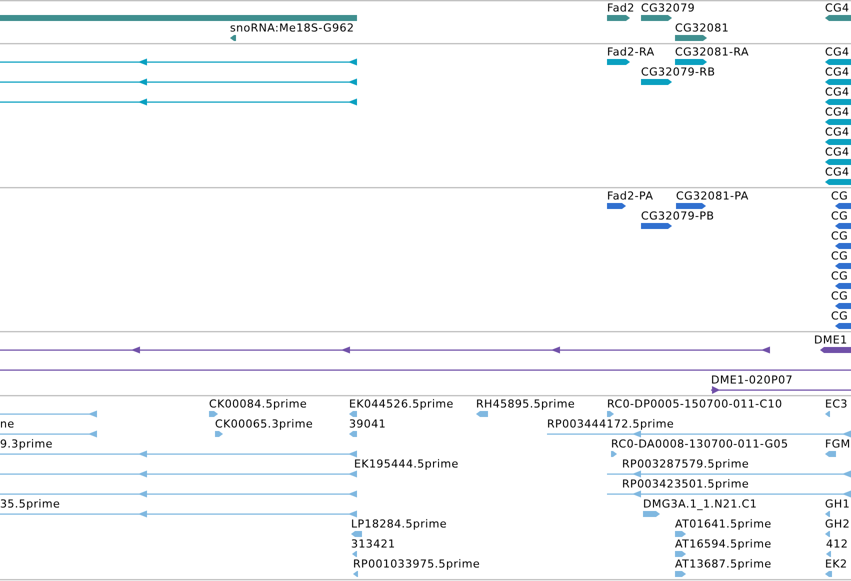 The height and width of the screenshot is (581, 851). Describe the element at coordinates (264, 424) in the screenshot. I see `feature-label: CK00065.3prime` at that location.